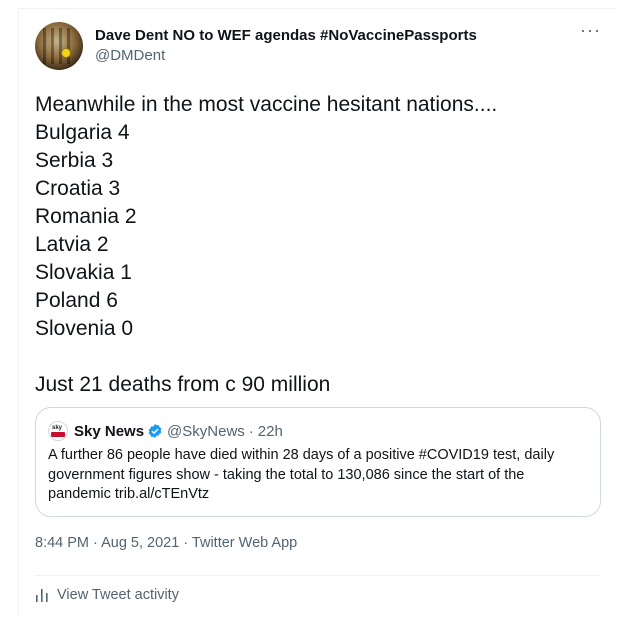 This screenshot has width=617, height=617. Describe the element at coordinates (118, 595) in the screenshot. I see `view-tweet-activity-label: View Tweet activity` at that location.